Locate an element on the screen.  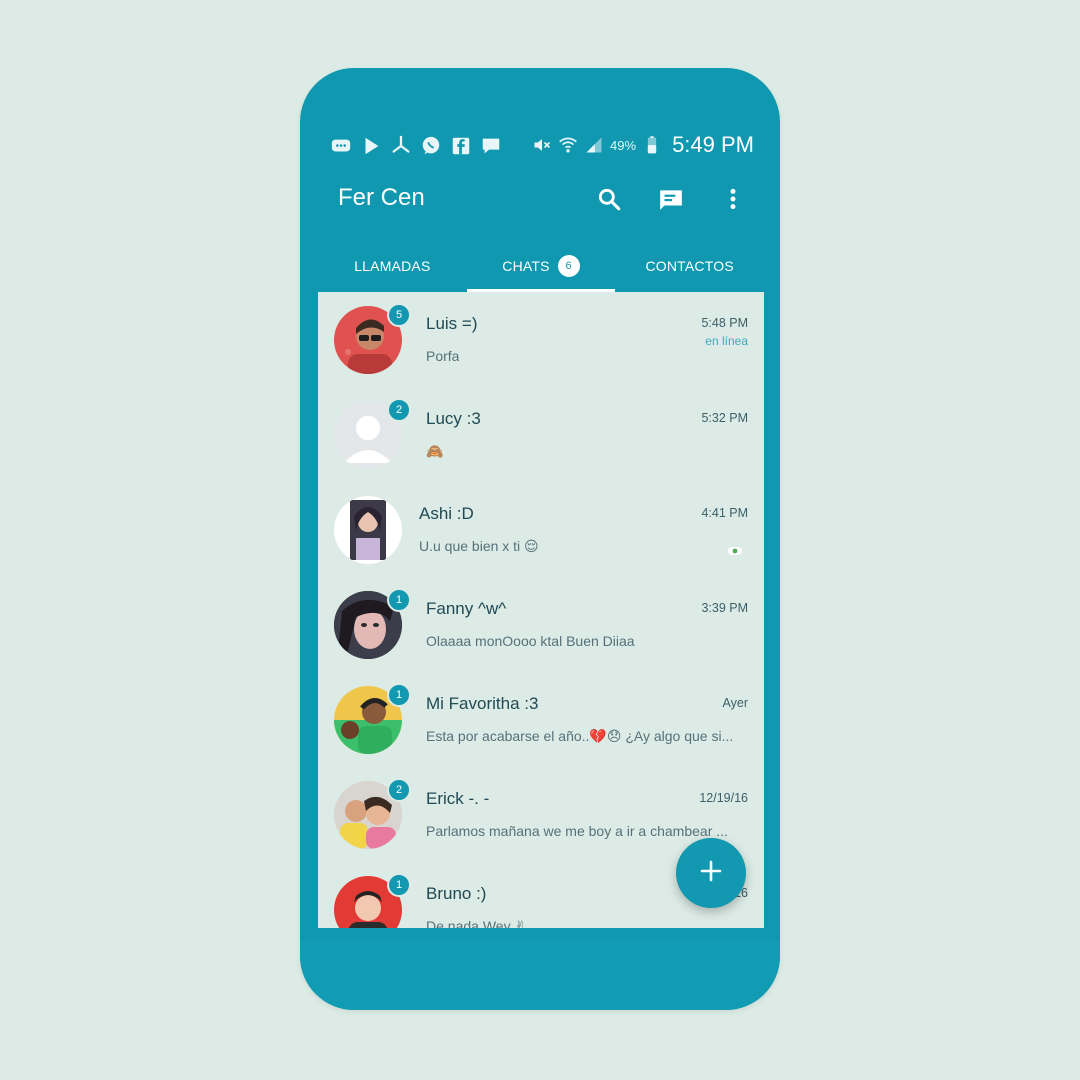
message-icon is located at coordinates (491, 146).